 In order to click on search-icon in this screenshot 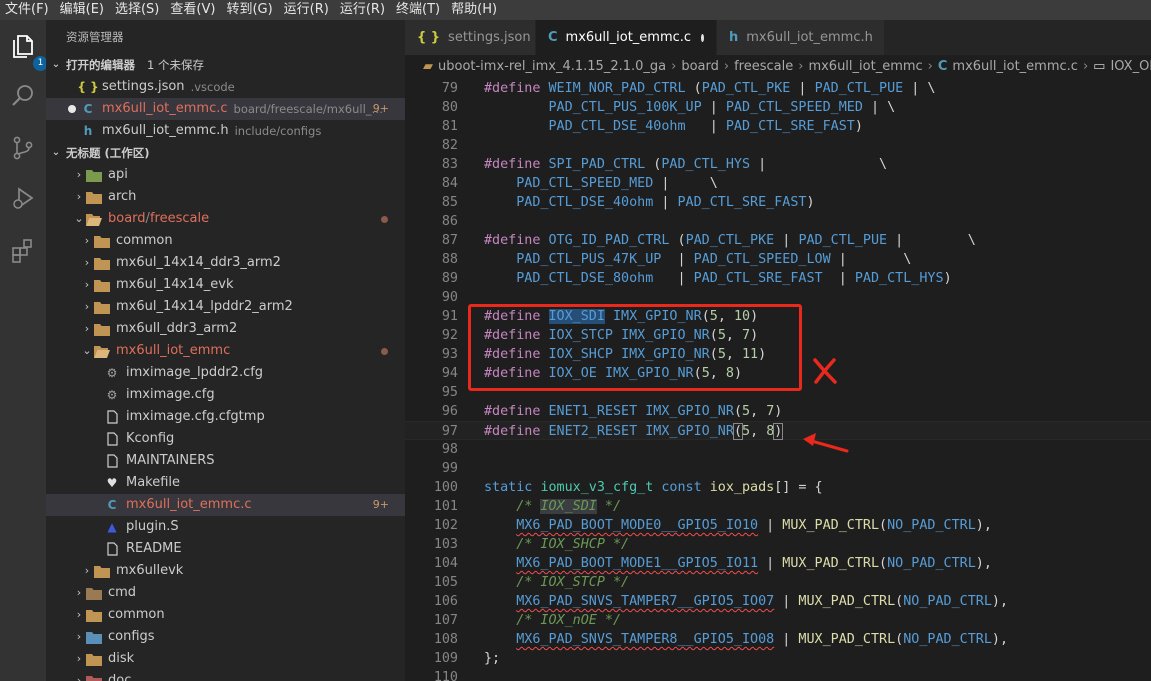, I will do `click(23, 96)`.